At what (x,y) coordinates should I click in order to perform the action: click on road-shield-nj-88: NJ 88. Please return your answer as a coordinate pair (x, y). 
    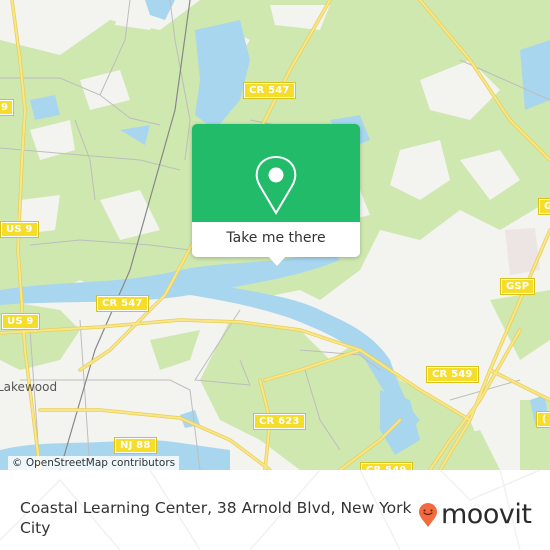
    Looking at the image, I should click on (135, 445).